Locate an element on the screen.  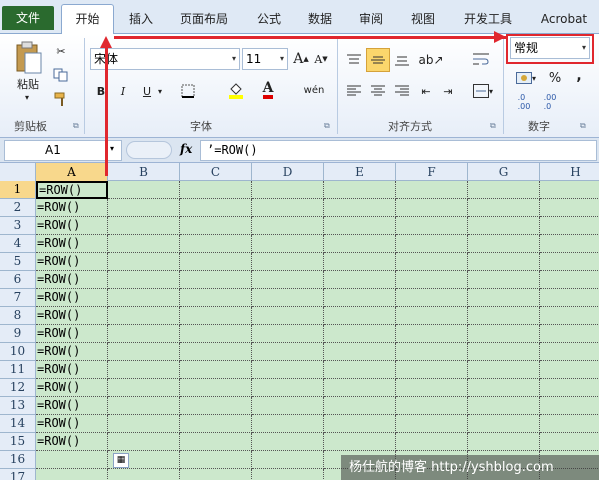
cell-b2 is located at coordinates (144, 208).